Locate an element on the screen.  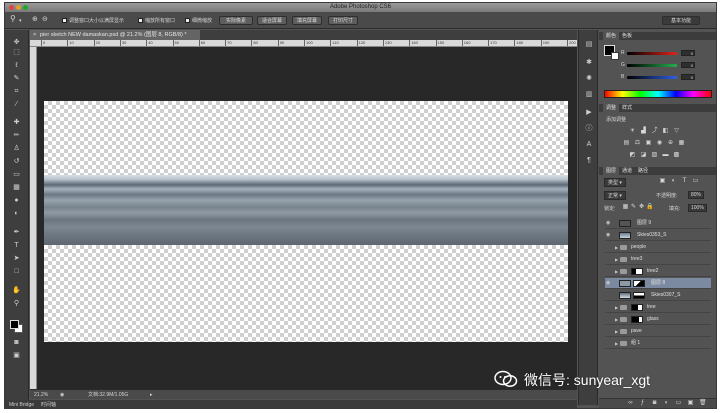
channel-r-value: 0 is located at coordinates (688, 53).